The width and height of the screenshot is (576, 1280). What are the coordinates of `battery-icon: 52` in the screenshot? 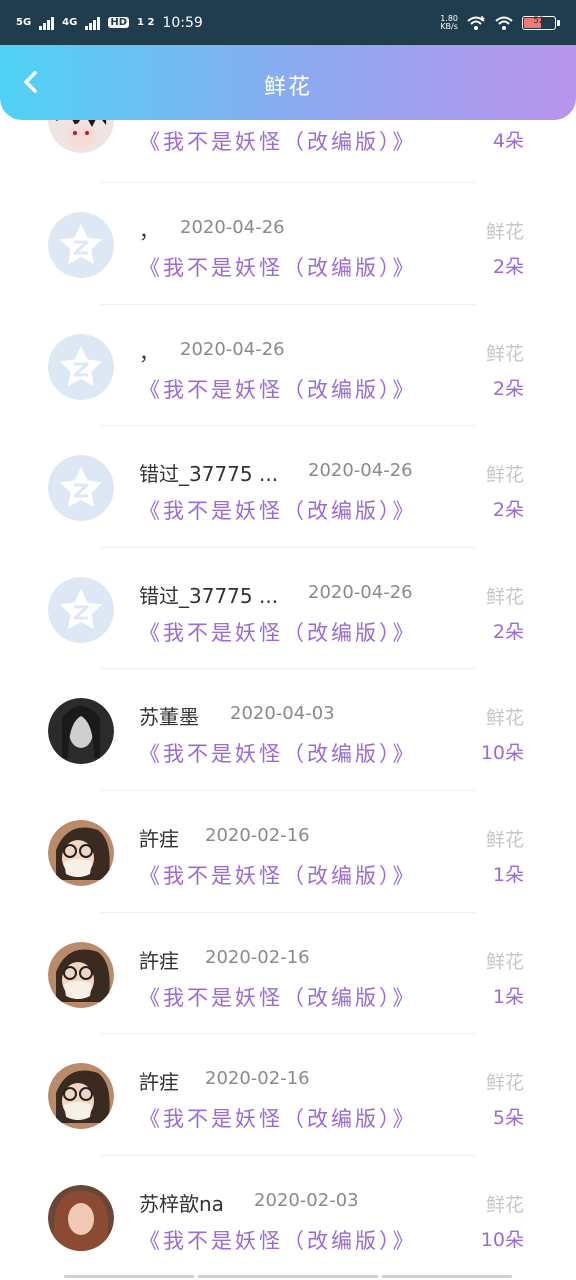 It's located at (541, 22).